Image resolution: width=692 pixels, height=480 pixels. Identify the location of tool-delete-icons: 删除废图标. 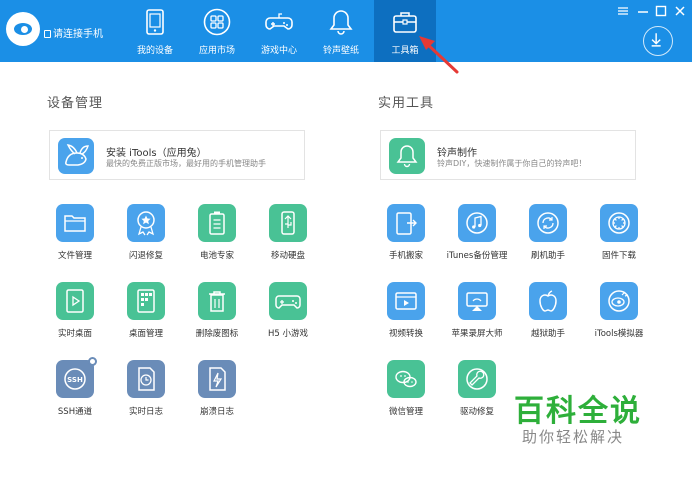
(217, 316).